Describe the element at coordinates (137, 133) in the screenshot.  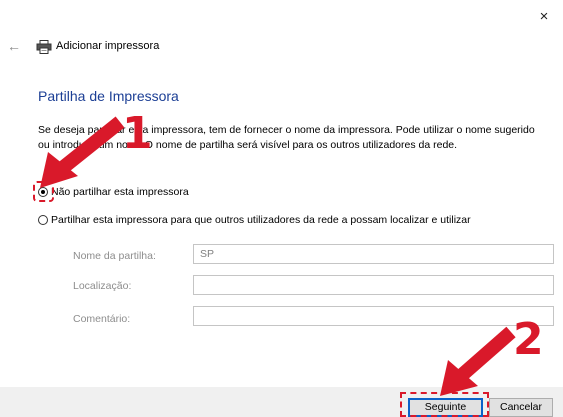
I see `step-number-1: 1` at that location.